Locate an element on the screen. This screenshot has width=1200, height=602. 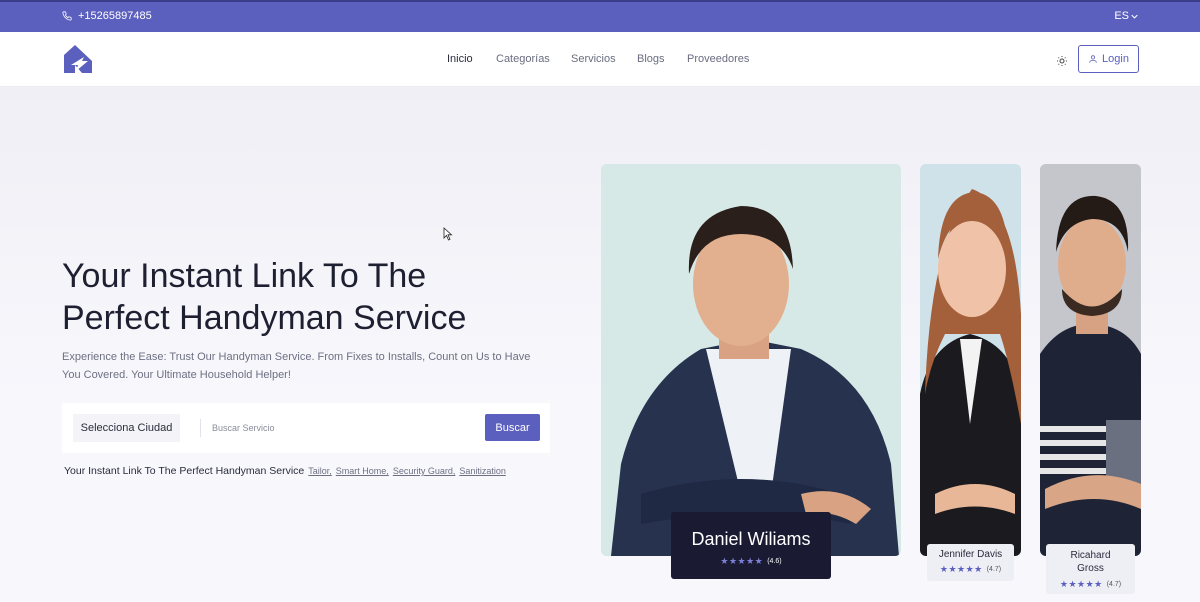
tag-sanitization: Sanitization is located at coordinates (482, 471).